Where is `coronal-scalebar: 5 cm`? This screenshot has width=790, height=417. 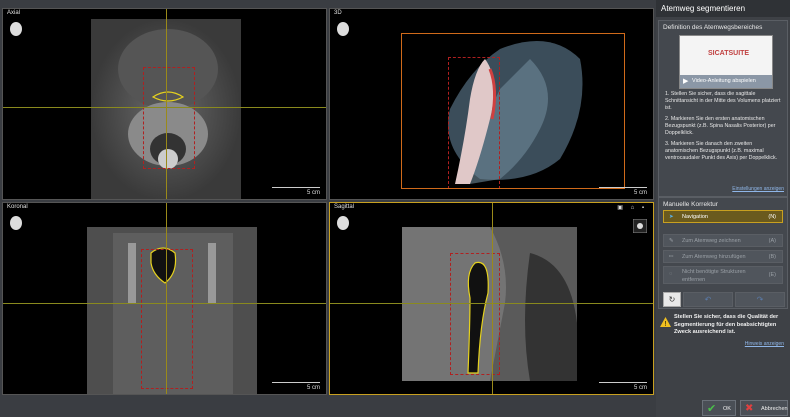
coronal-scalebar: 5 cm is located at coordinates (296, 386).